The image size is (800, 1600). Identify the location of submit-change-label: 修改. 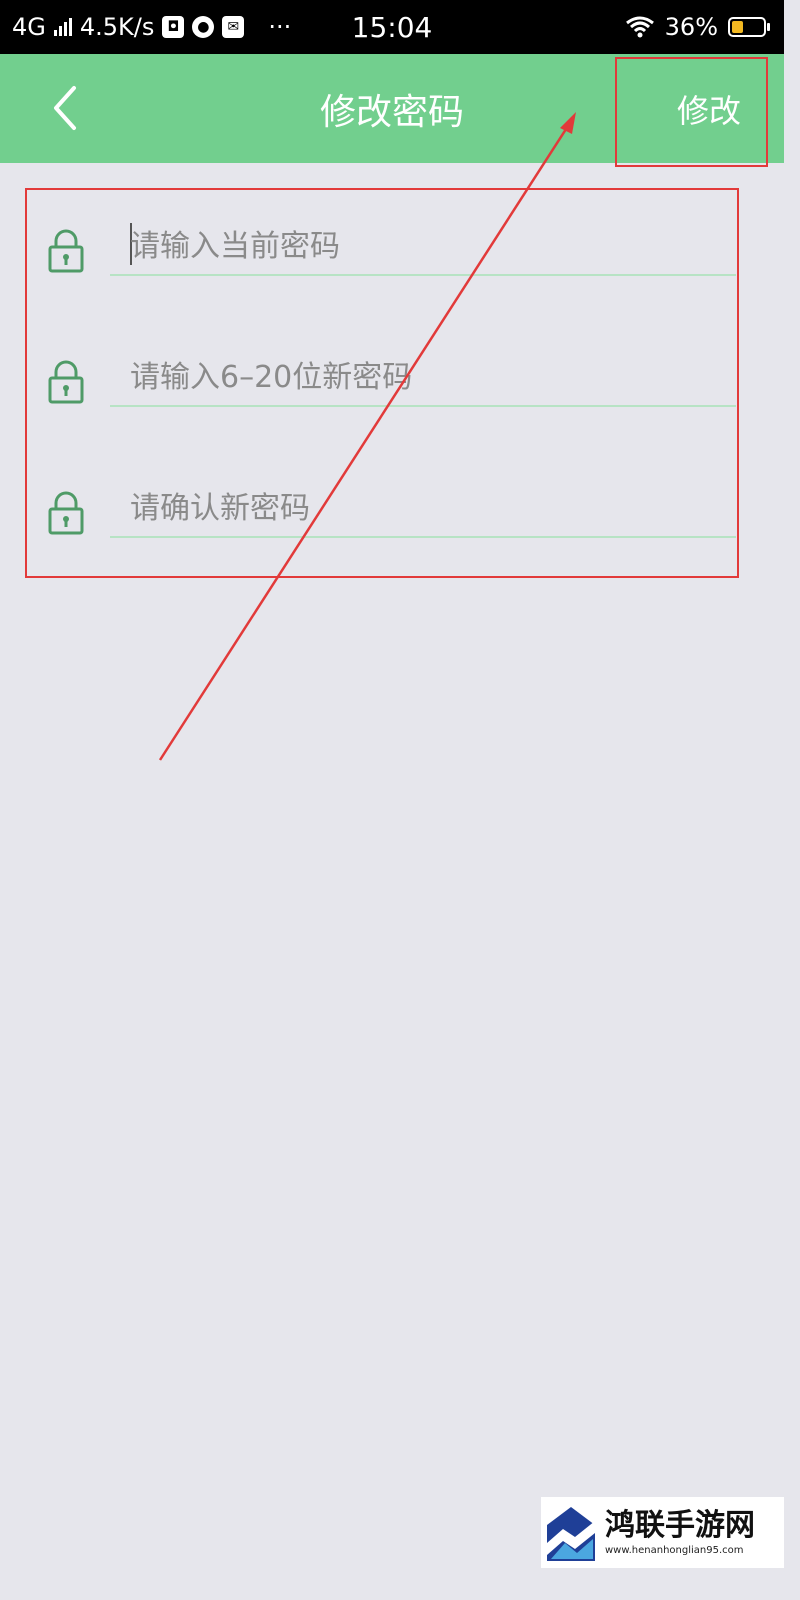
(708, 110).